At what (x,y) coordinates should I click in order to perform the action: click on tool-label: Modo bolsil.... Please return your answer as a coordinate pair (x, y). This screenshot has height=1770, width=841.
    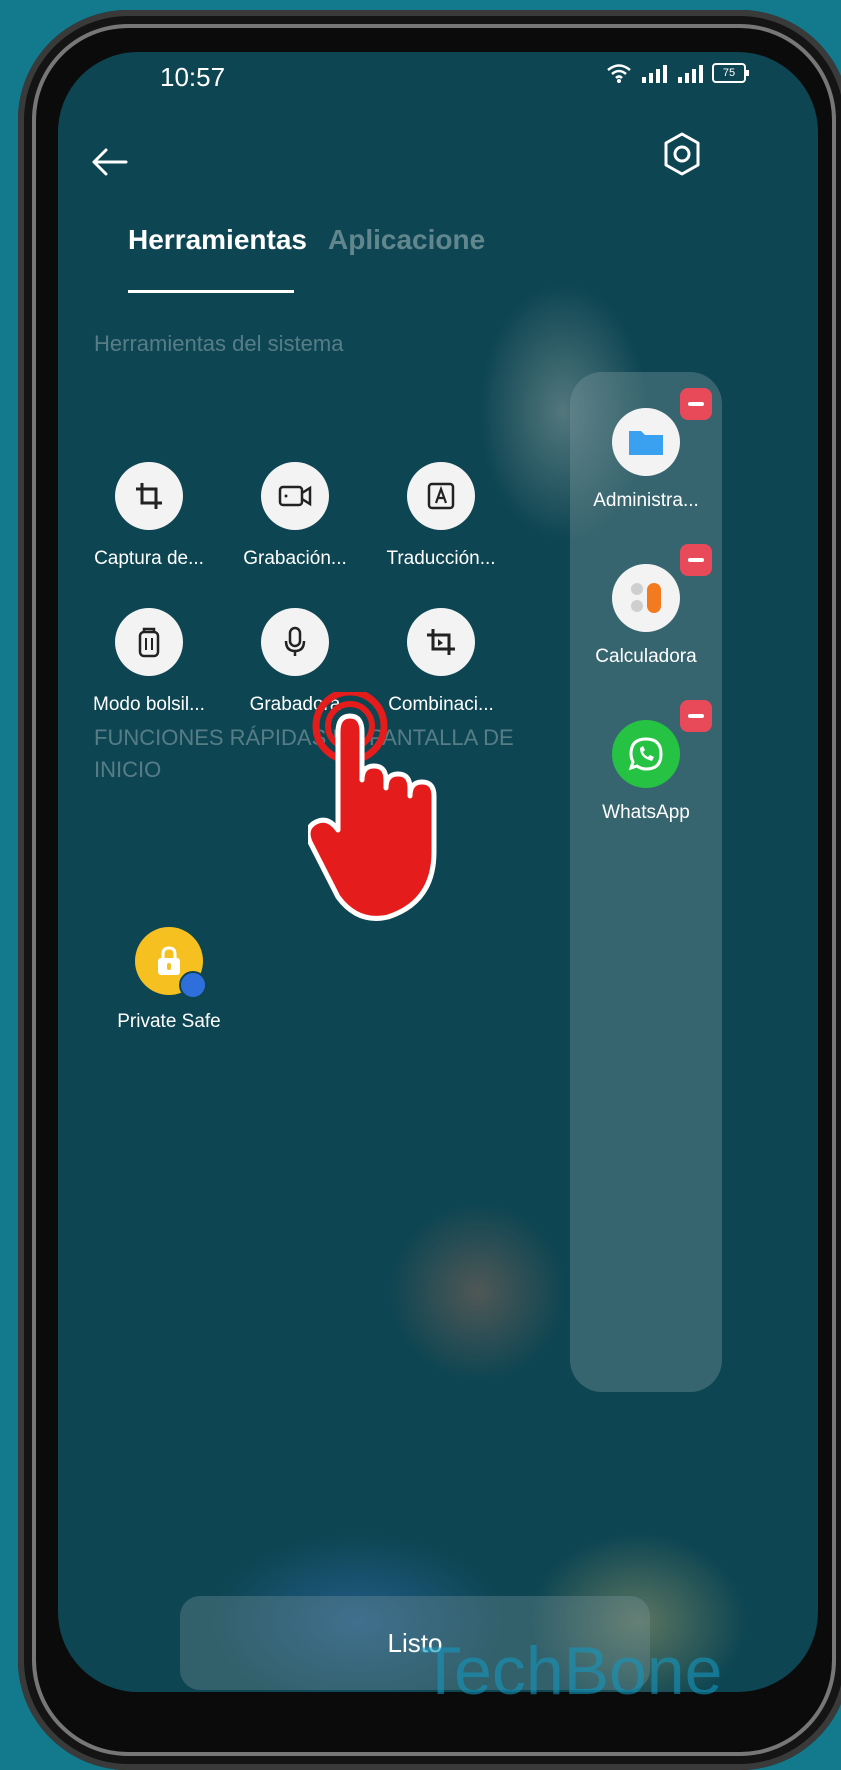
    Looking at the image, I should click on (149, 704).